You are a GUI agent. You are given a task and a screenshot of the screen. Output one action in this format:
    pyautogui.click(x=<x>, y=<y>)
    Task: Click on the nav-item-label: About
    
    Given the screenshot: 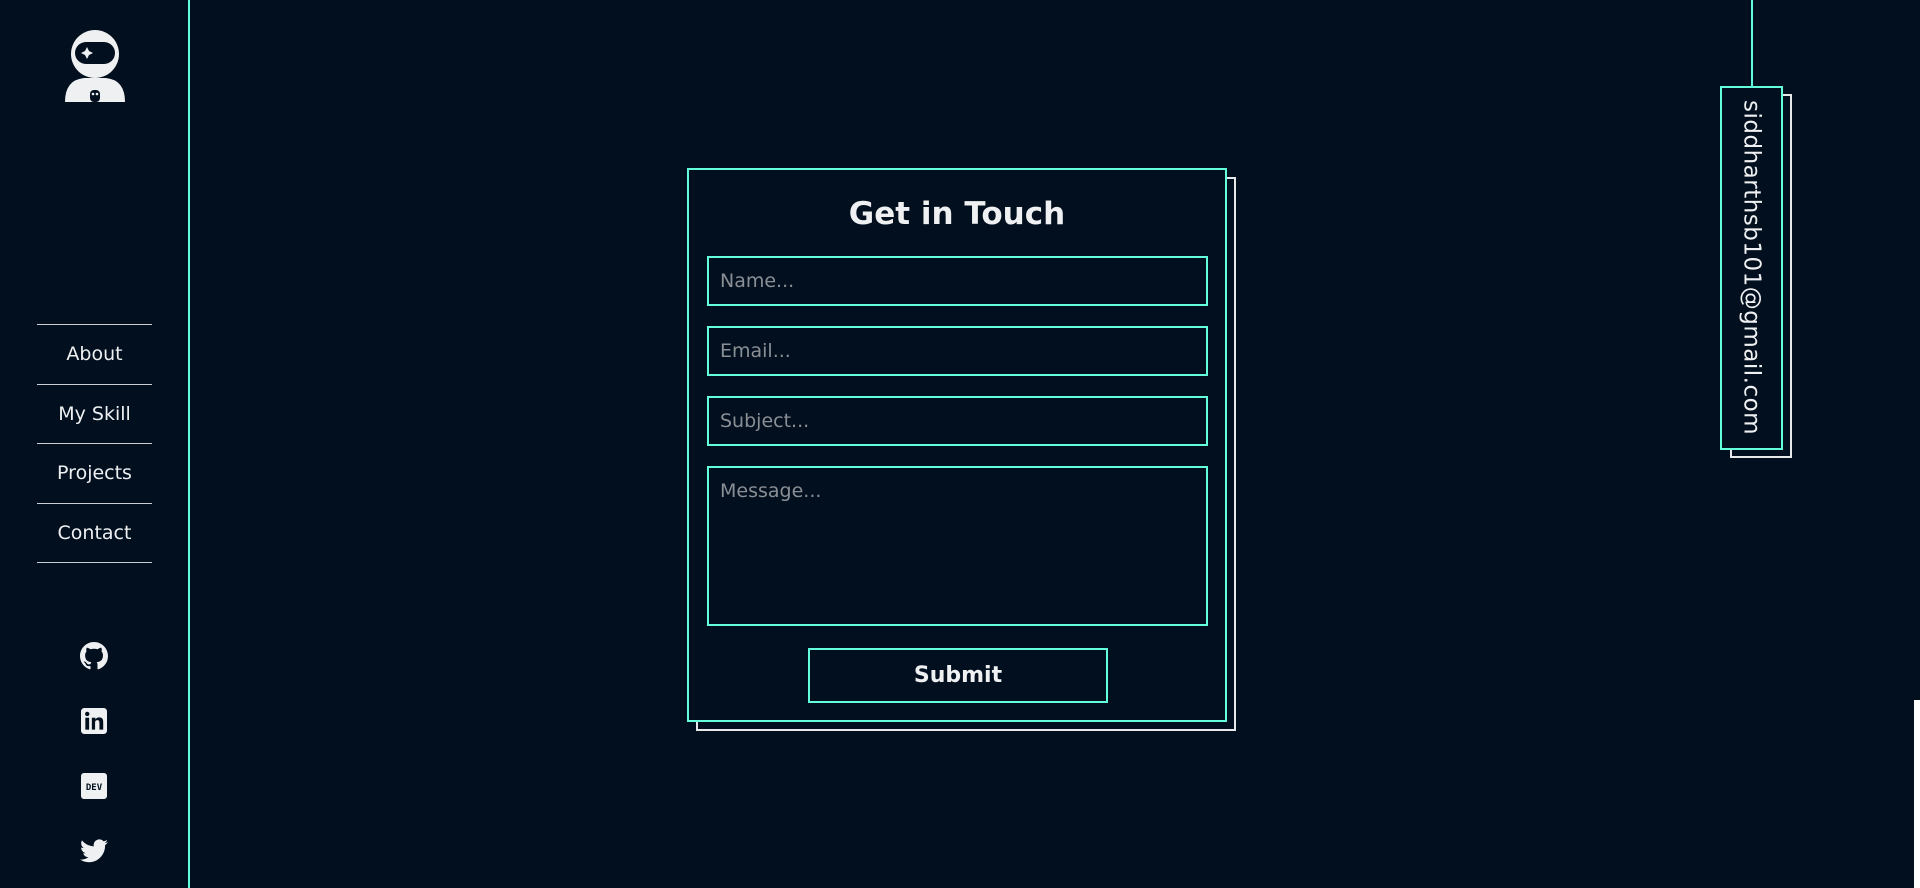 What is the action you would take?
    pyautogui.click(x=94, y=354)
    